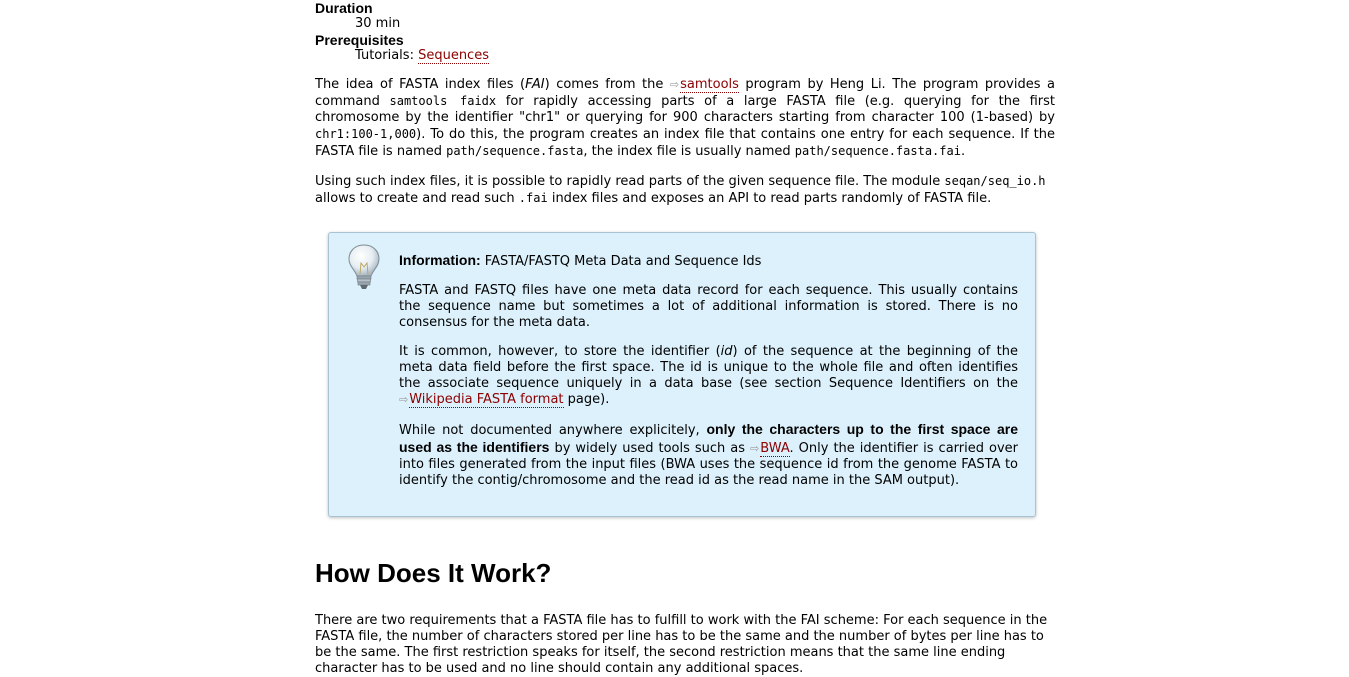 Image resolution: width=1349 pixels, height=677 pixels. I want to click on section-heading: How Does It Work?, so click(433, 573).